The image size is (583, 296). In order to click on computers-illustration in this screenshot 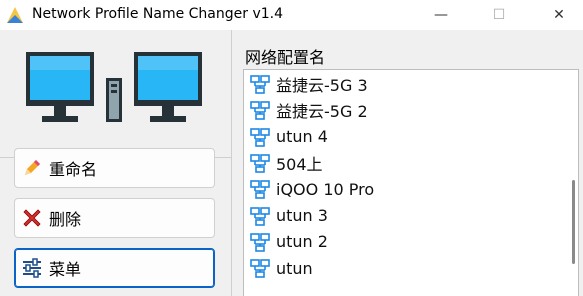, I will do `click(114, 87)`.